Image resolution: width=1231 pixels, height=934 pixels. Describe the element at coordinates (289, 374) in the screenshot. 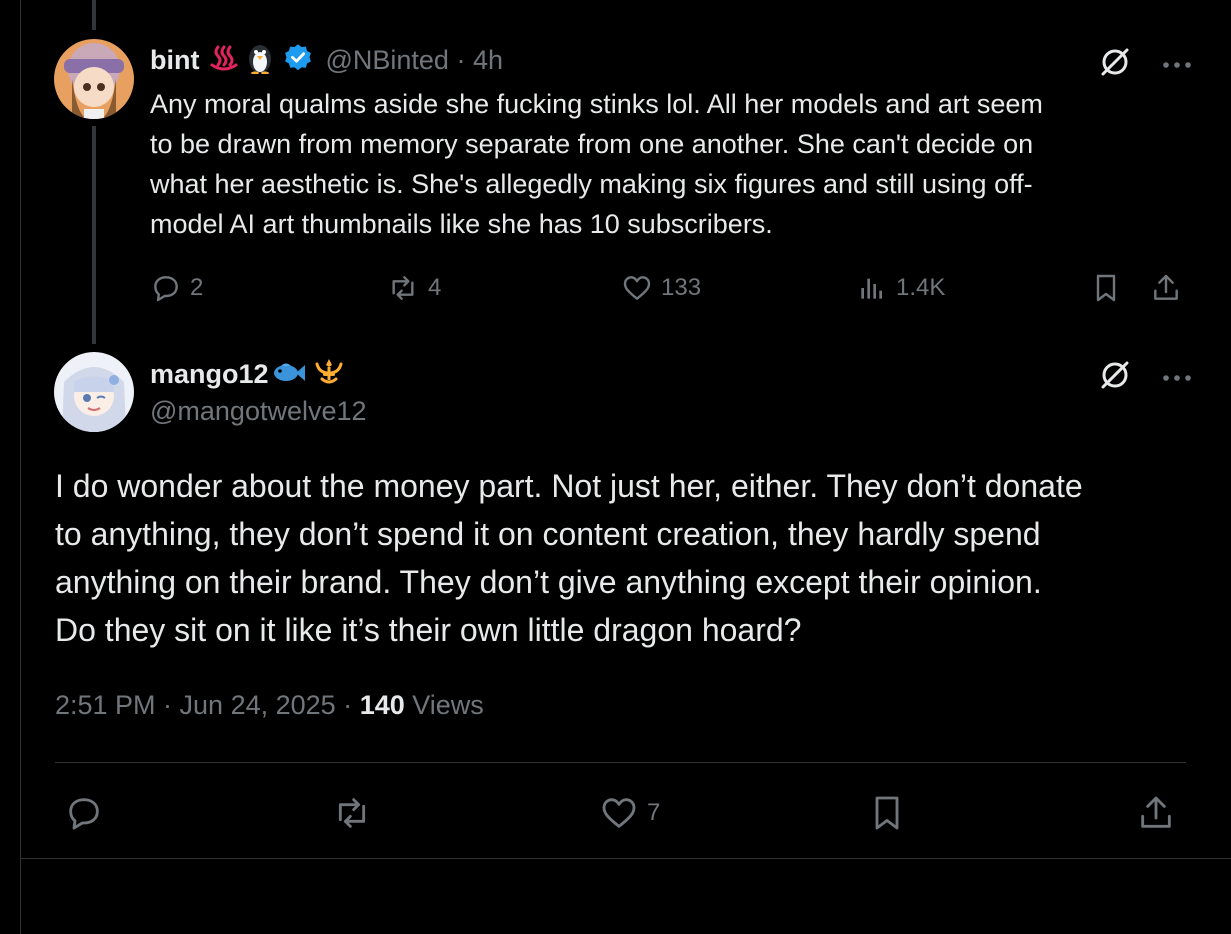

I see `fish-emoji-icon` at that location.